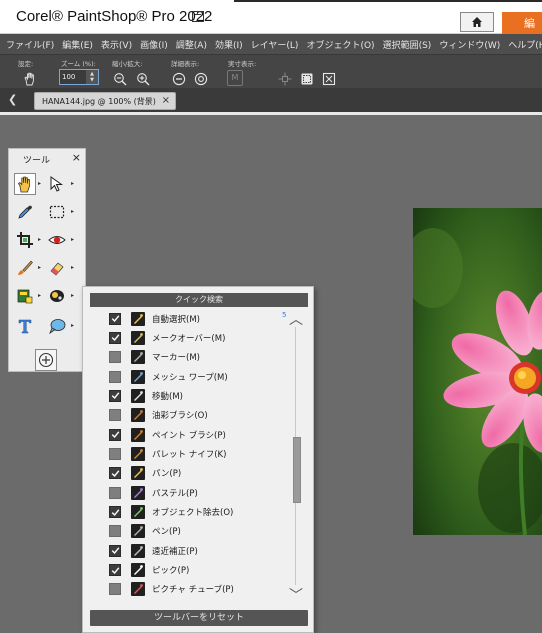 Image resolution: width=542 pixels, height=633 pixels. What do you see at coordinates (158, 415) in the screenshot?
I see `tool-list-item: 油彩ブラシ(O)` at bounding box center [158, 415].